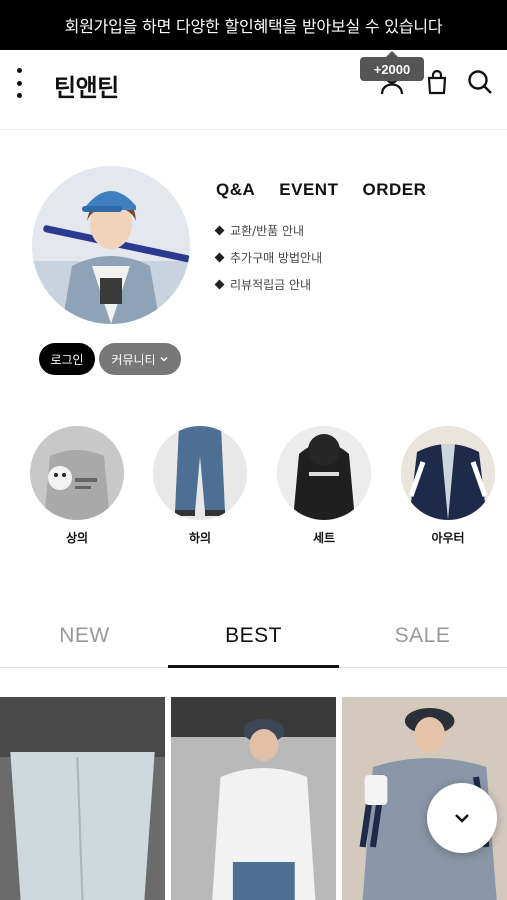 This screenshot has width=507, height=900. I want to click on category-bottom-image, so click(200, 473).